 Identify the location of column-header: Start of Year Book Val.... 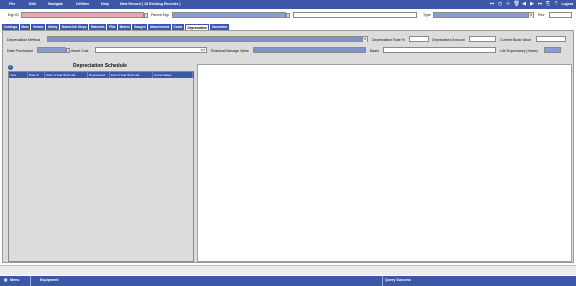
(66, 75).